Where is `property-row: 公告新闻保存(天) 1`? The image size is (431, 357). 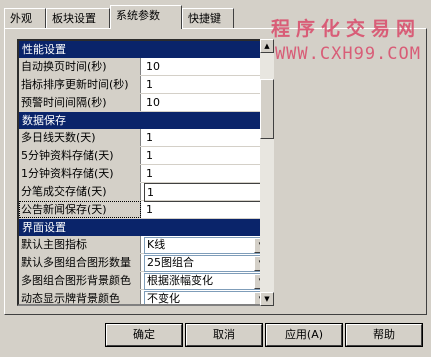 property-row: 公告新闻保存(天) 1 is located at coordinates (145, 210).